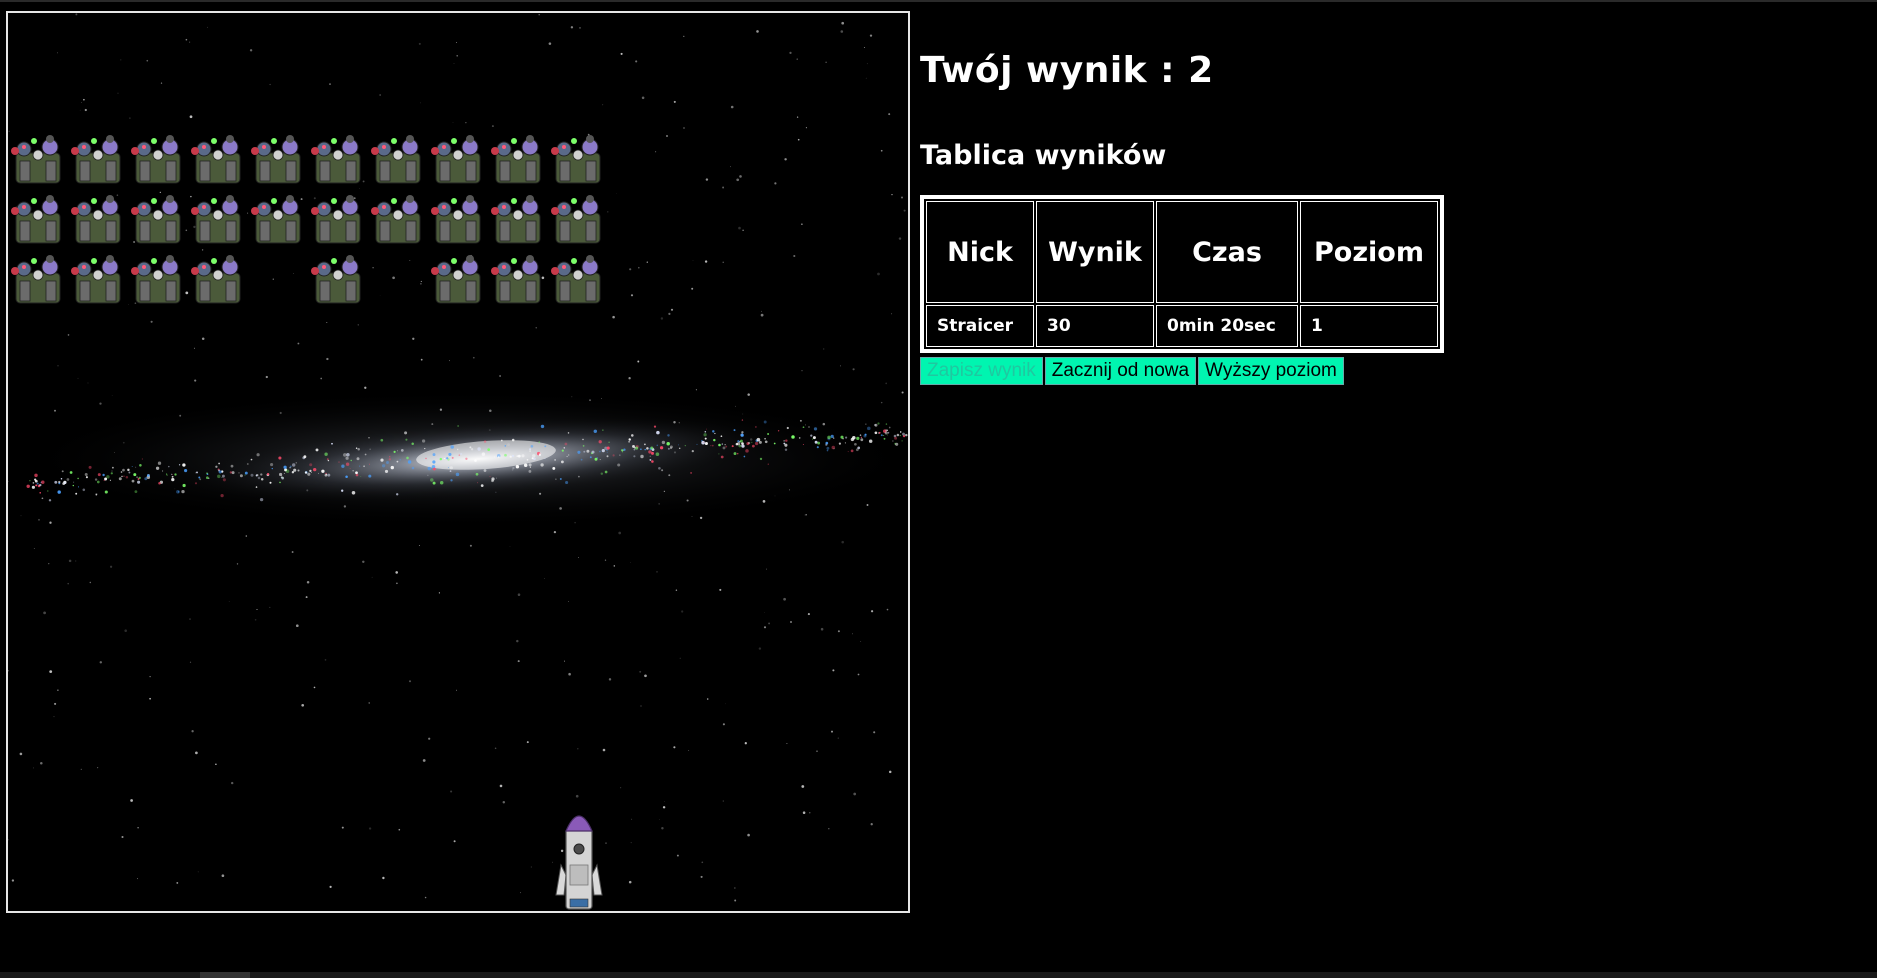 The width and height of the screenshot is (1877, 978). Describe the element at coordinates (1067, 70) in the screenshot. I see `current-score-heading: Twój wynik : 2` at that location.